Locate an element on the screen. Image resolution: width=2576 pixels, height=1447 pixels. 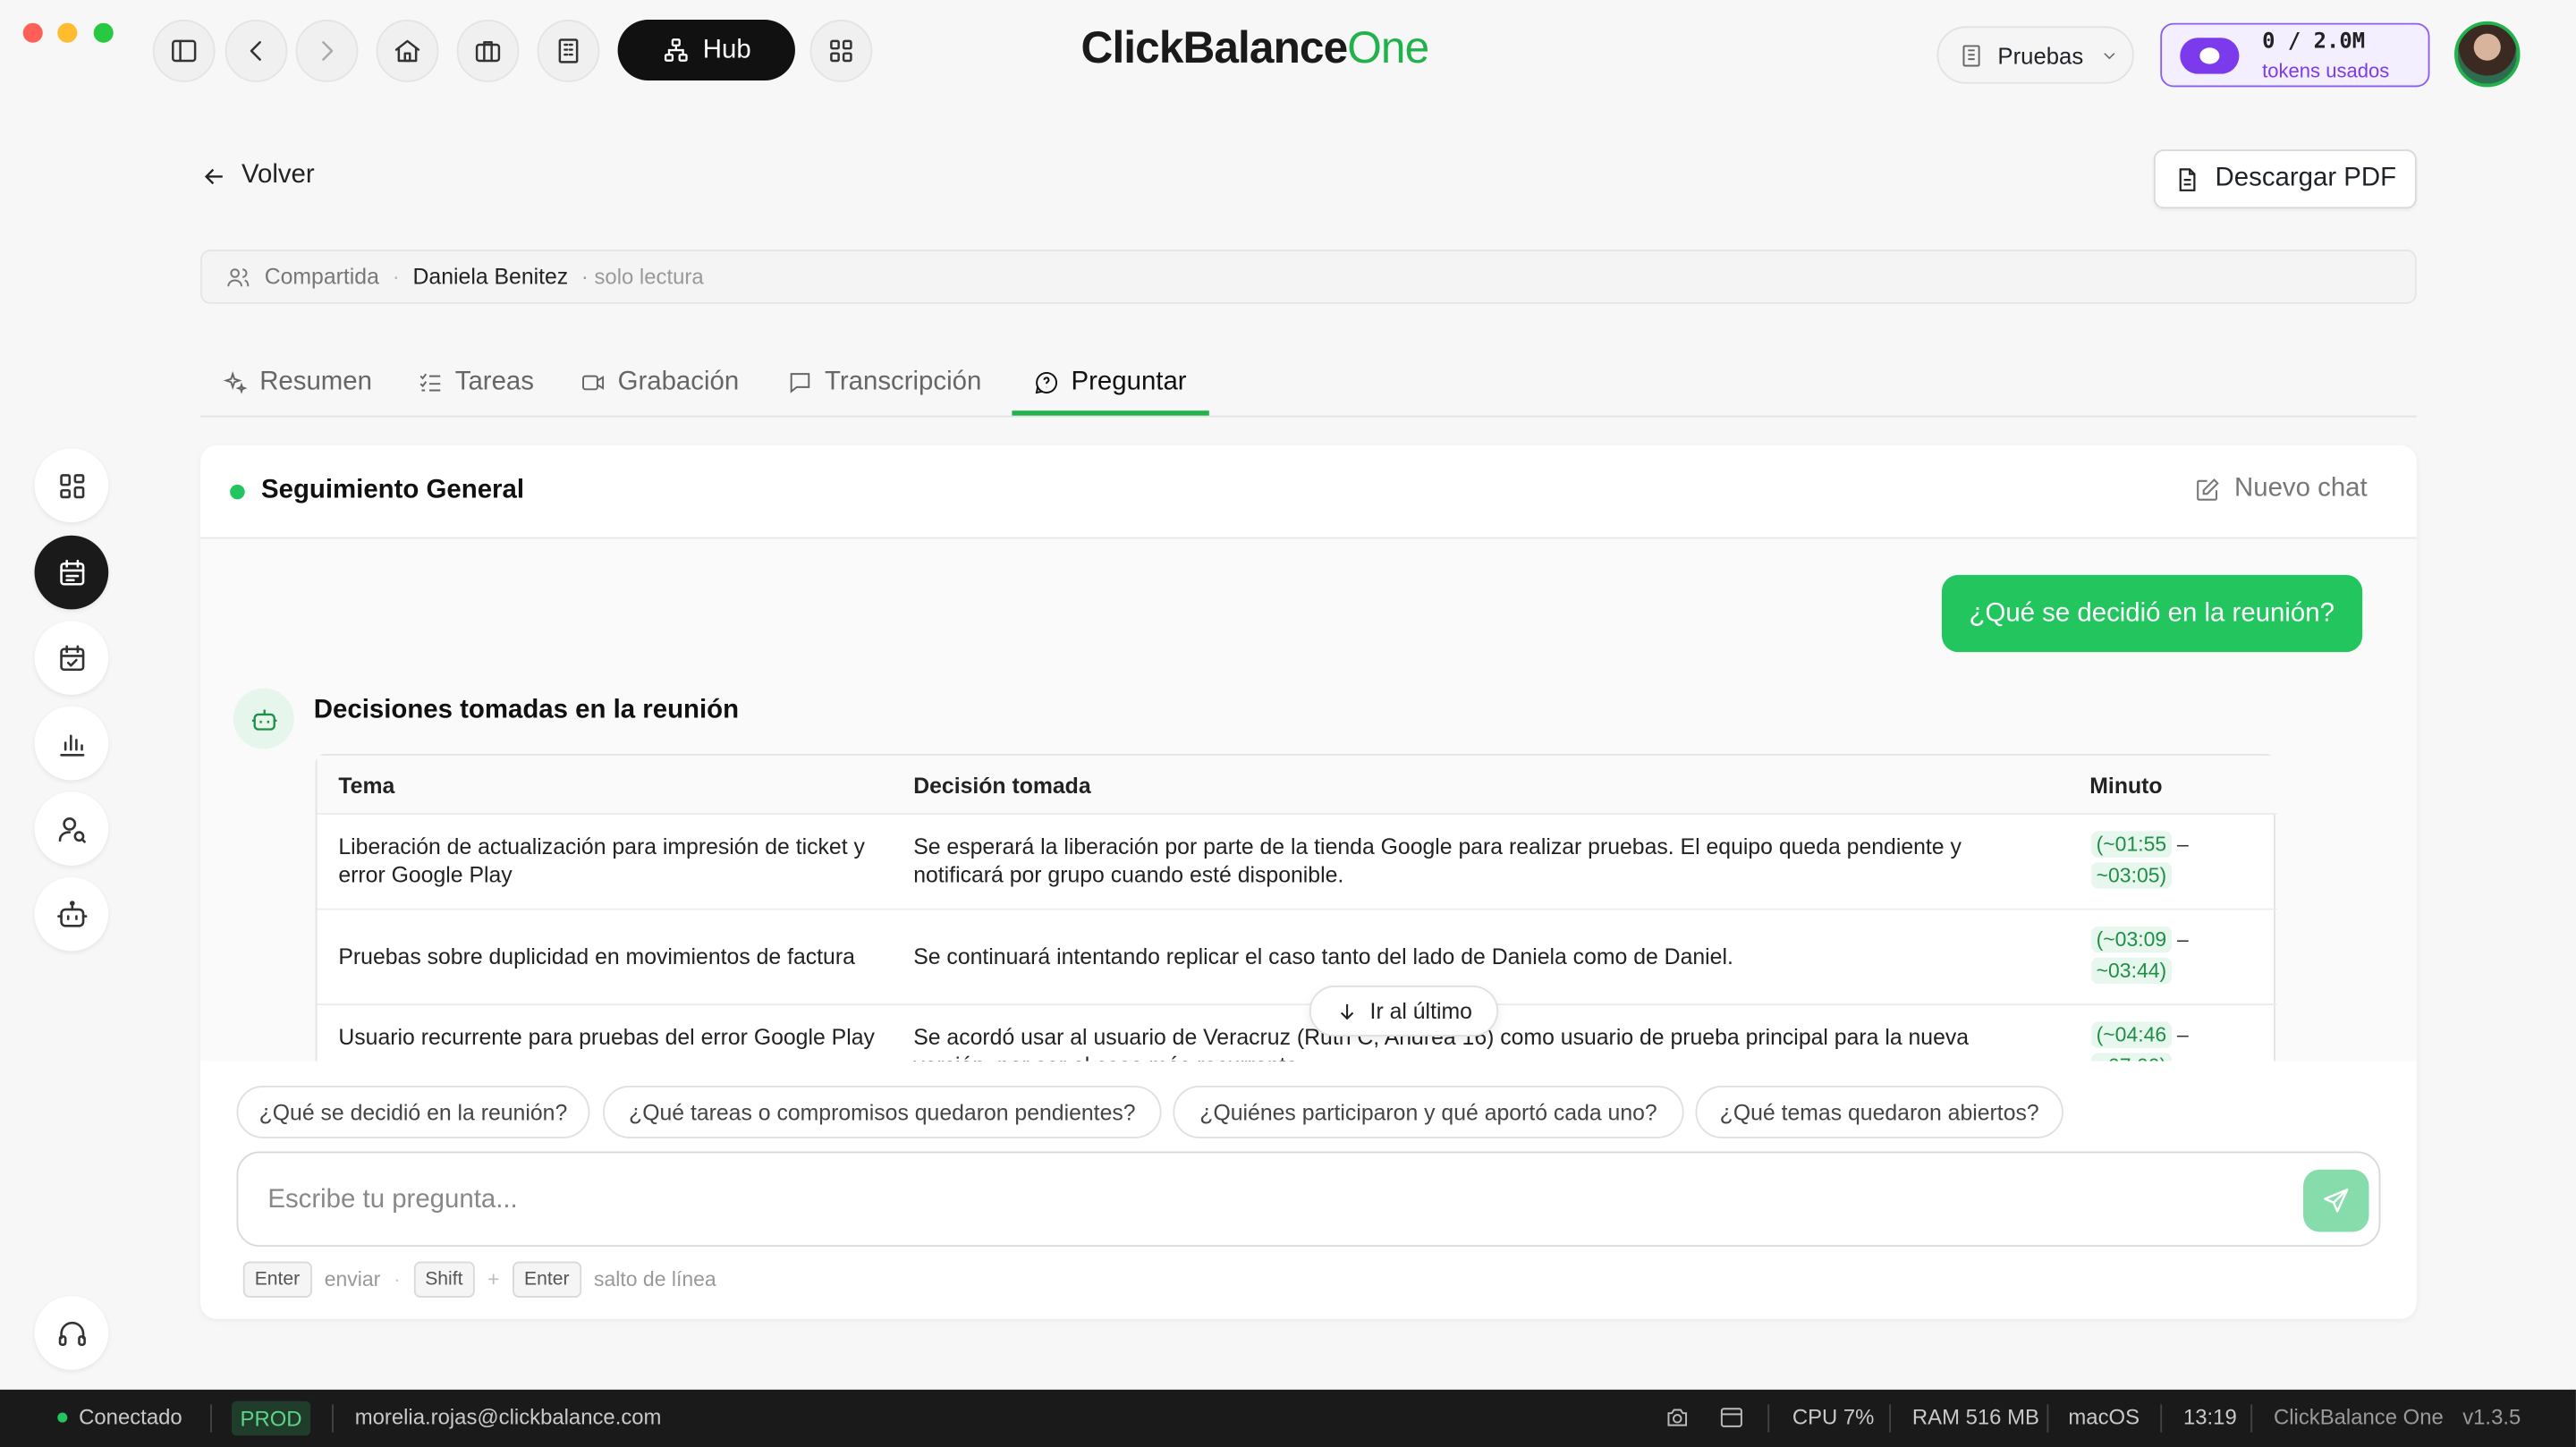
shared-mode: · solo lectura is located at coordinates (642, 277).